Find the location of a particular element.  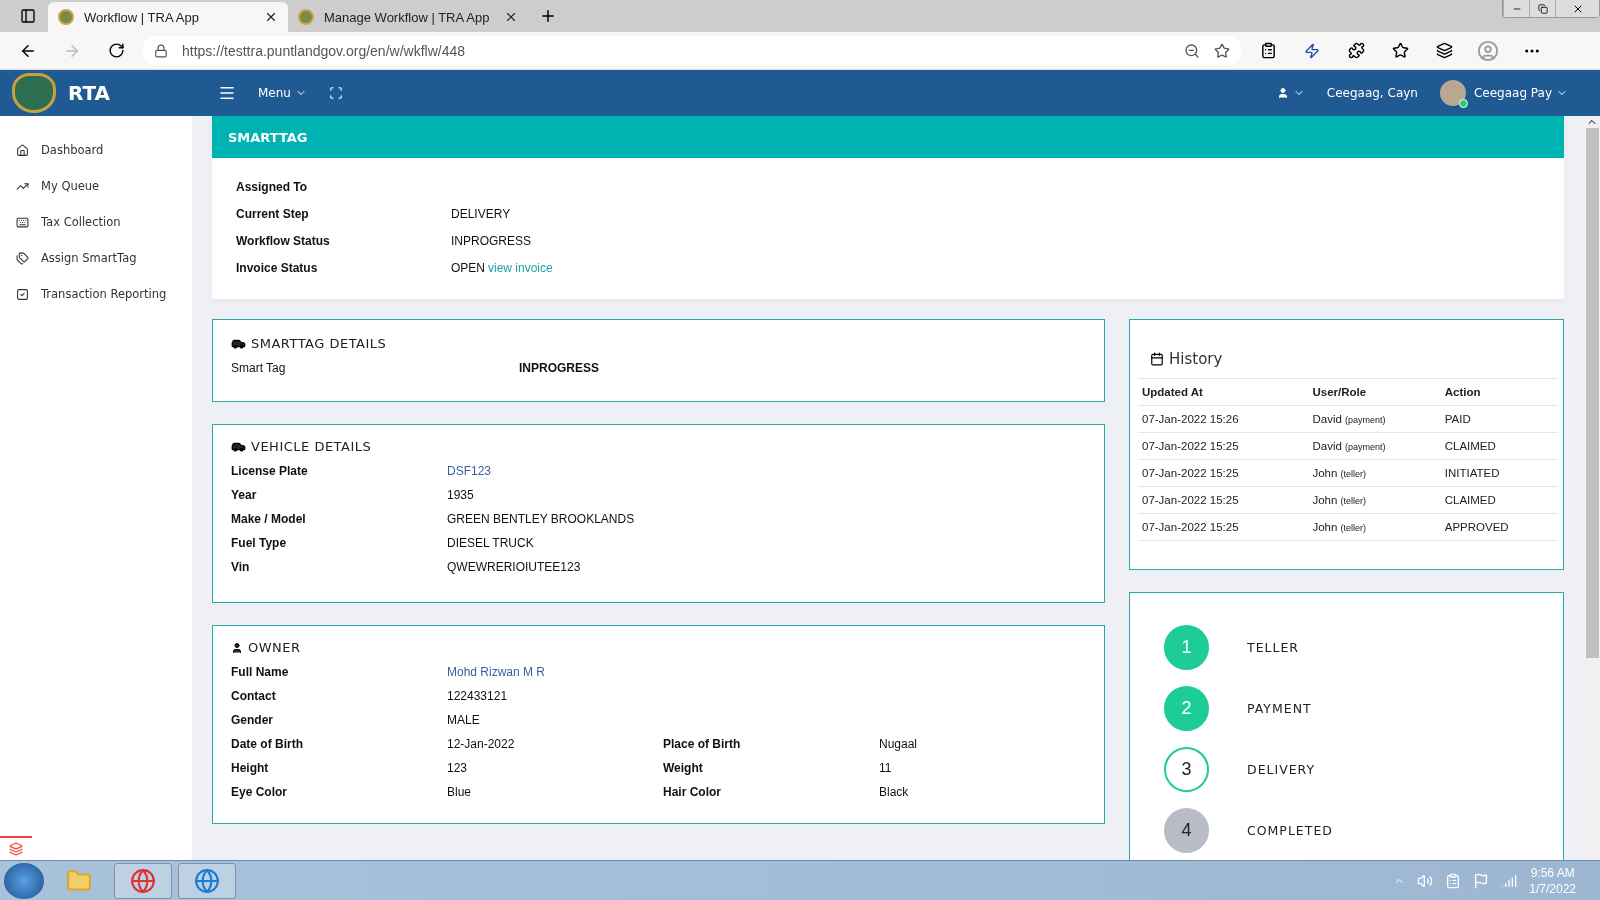

field-label: Height is located at coordinates (250, 768).